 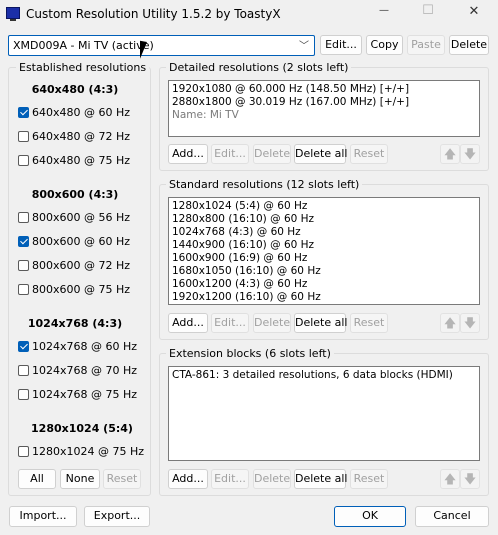 I want to click on list-item: 1600x1200 (4:3) @ 60 Hz, so click(x=324, y=284).